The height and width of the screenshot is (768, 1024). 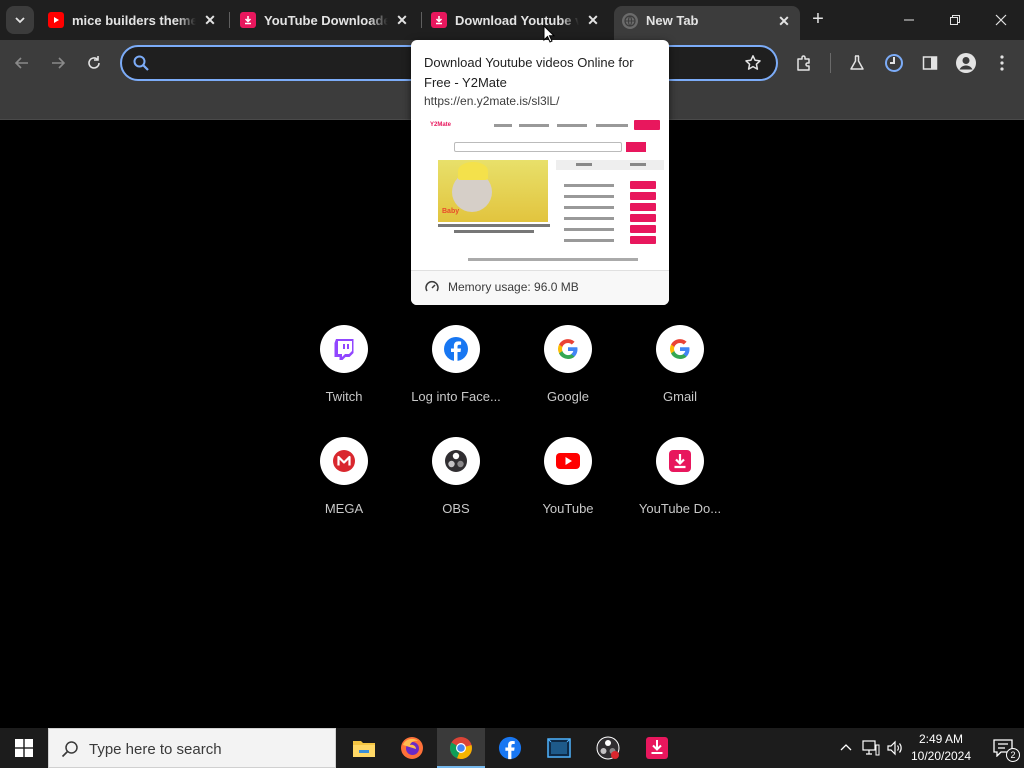 What do you see at coordinates (753, 63) in the screenshot?
I see `bookmark-star-icon` at bounding box center [753, 63].